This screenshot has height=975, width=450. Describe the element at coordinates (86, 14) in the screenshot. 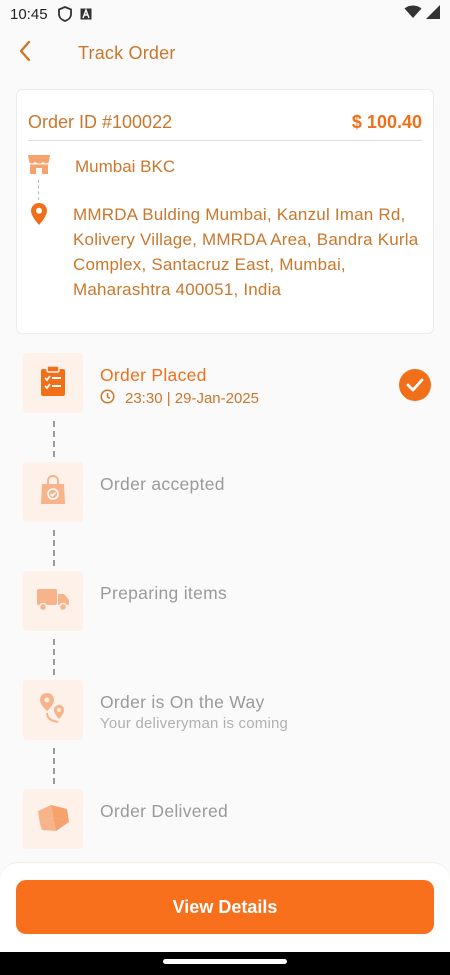

I see `a-icon` at that location.